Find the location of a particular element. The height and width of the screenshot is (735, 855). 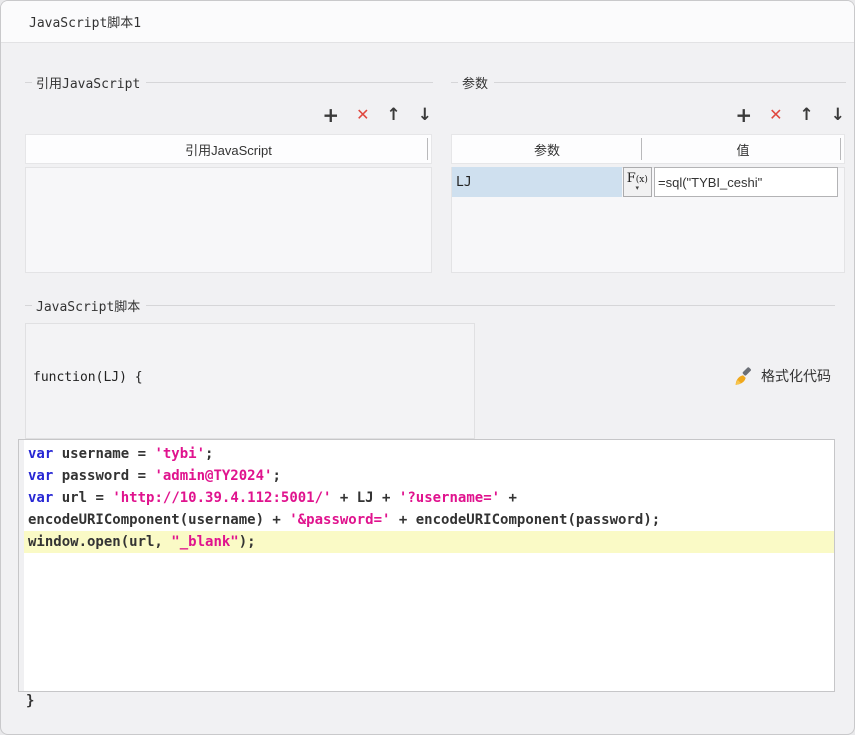

format-code-button: 格式化代码 is located at coordinates (782, 376).